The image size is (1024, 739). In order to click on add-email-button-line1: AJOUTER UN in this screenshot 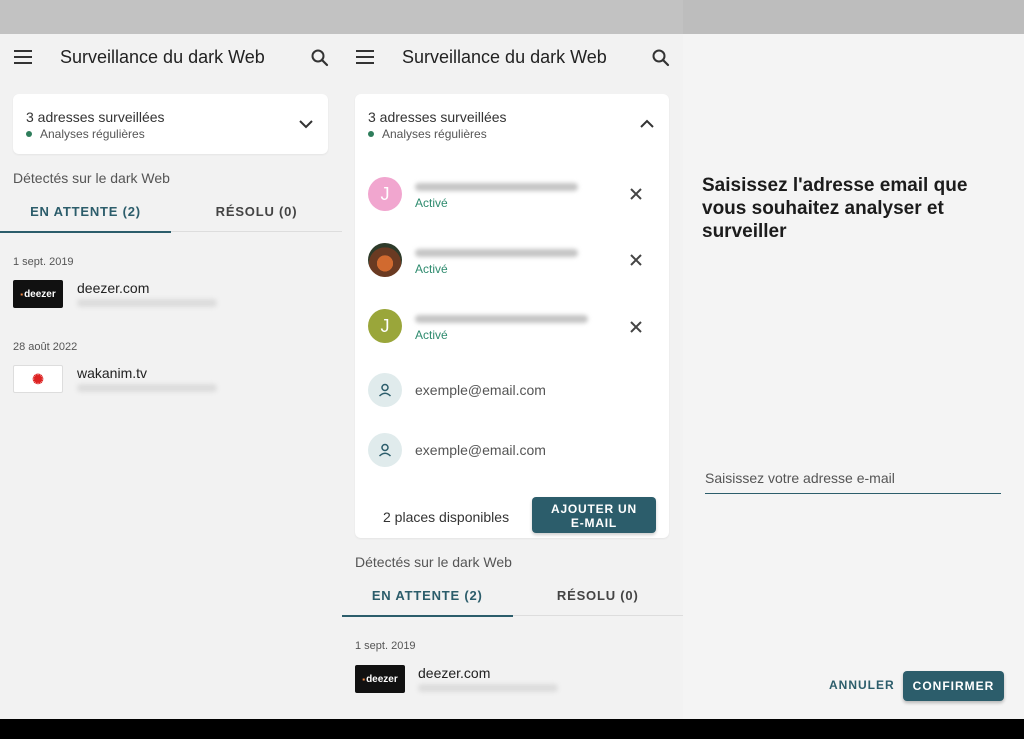, I will do `click(593, 509)`.